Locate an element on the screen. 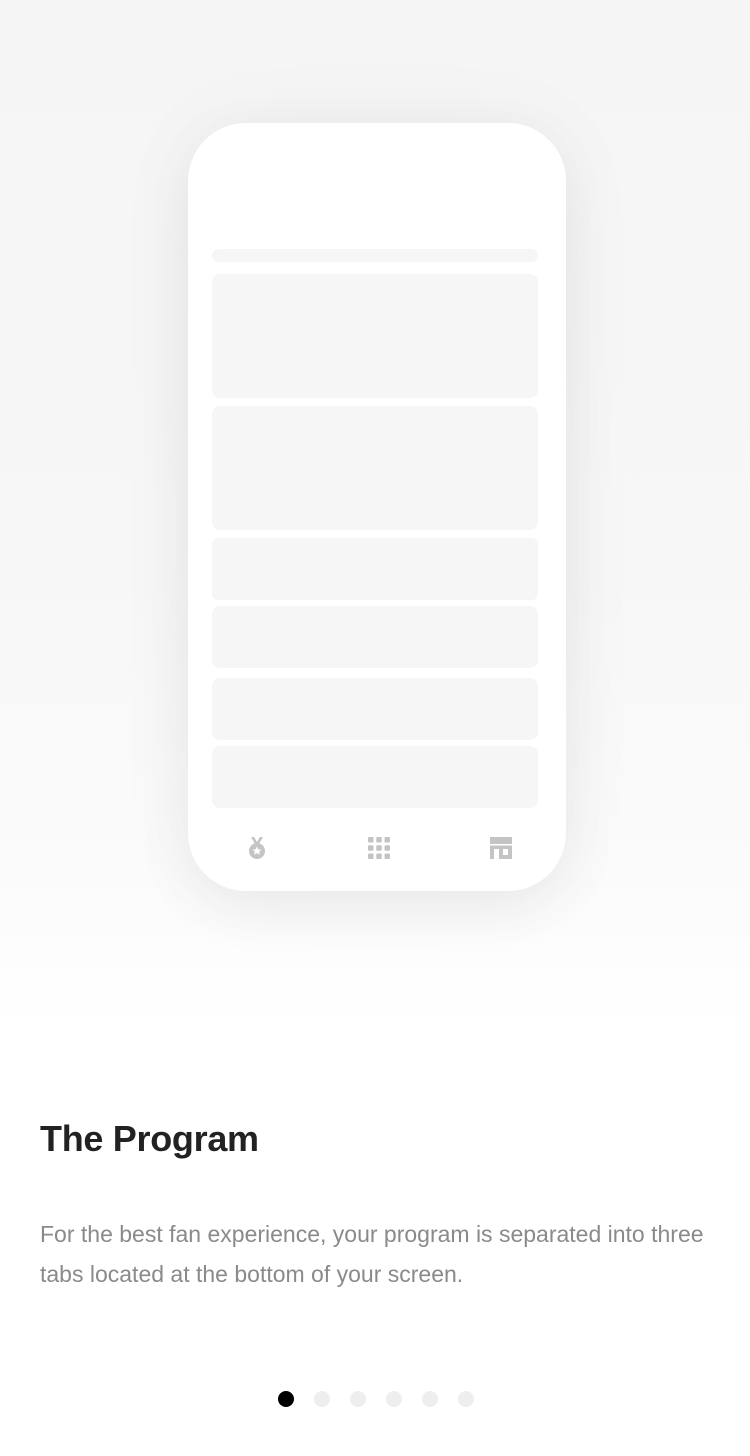 The width and height of the screenshot is (750, 1456). grid-icon is located at coordinates (379, 848).